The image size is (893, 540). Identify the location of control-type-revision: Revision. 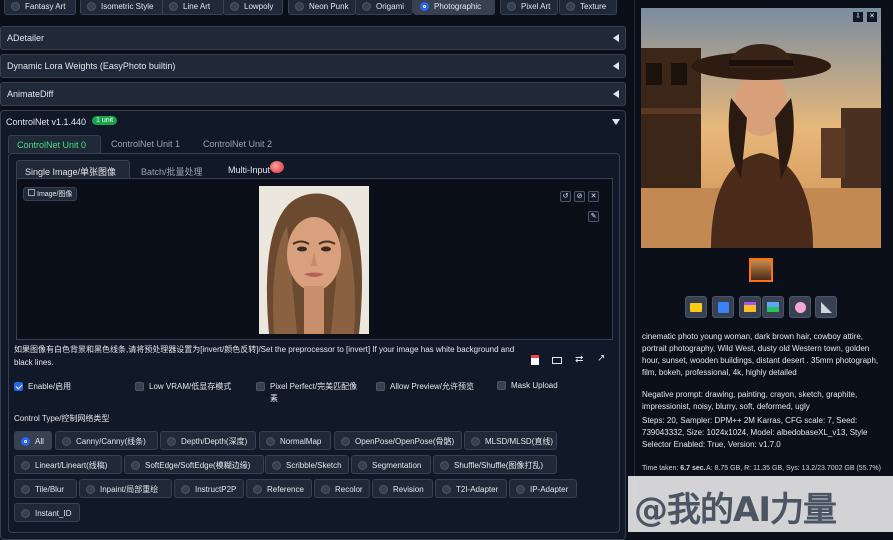
(402, 488).